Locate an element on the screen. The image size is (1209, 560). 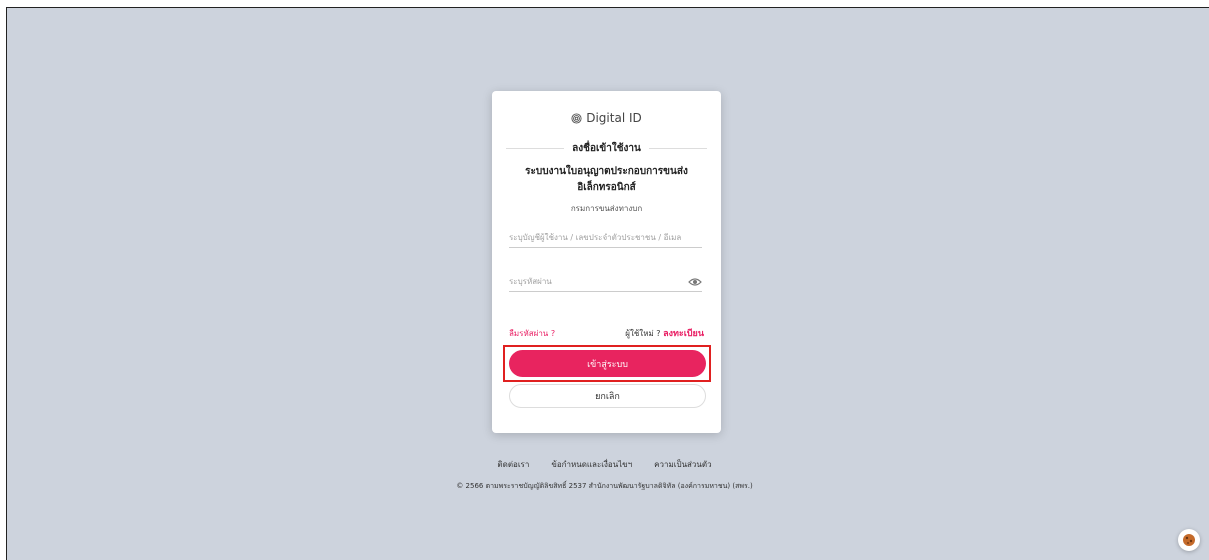
login-heading-text: ลงชื่อเข้าใช้งาน is located at coordinates (606, 148).